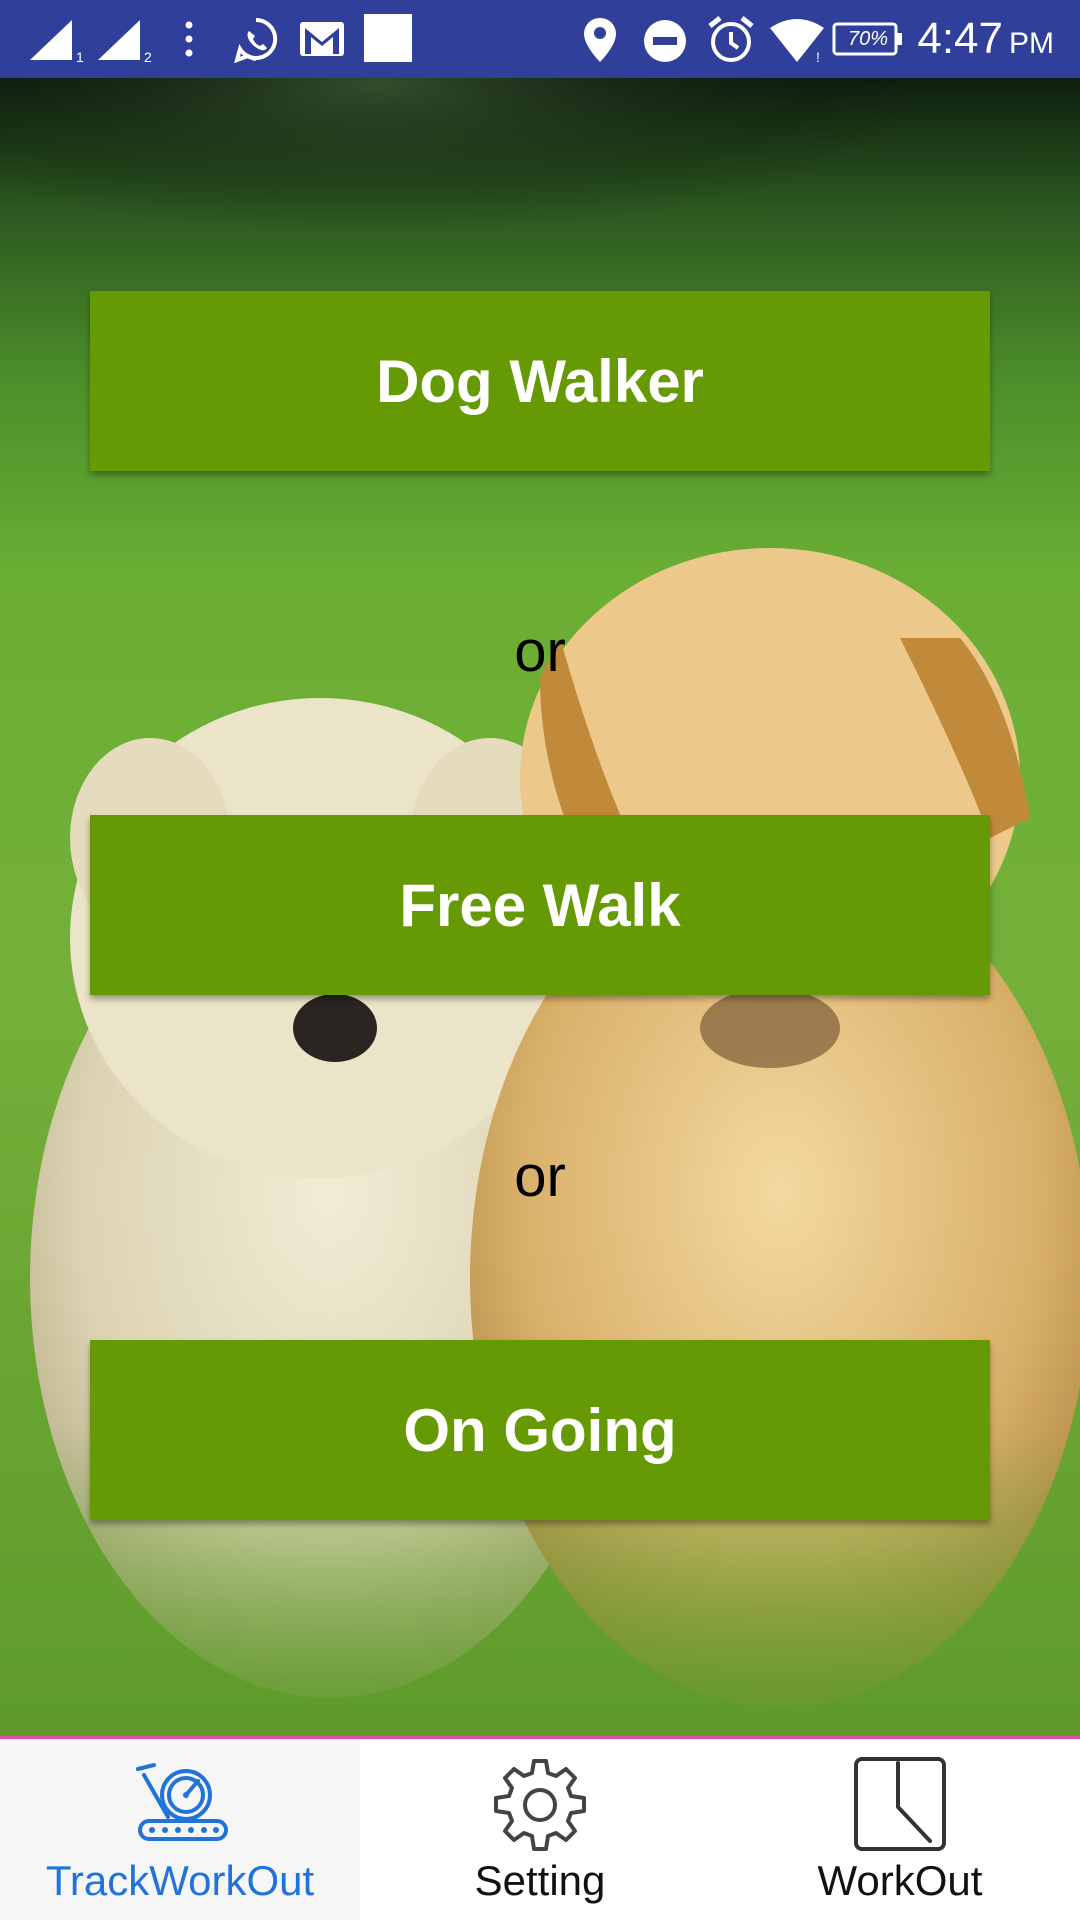  I want to click on nav-item-setting: Setting, so click(540, 1829).